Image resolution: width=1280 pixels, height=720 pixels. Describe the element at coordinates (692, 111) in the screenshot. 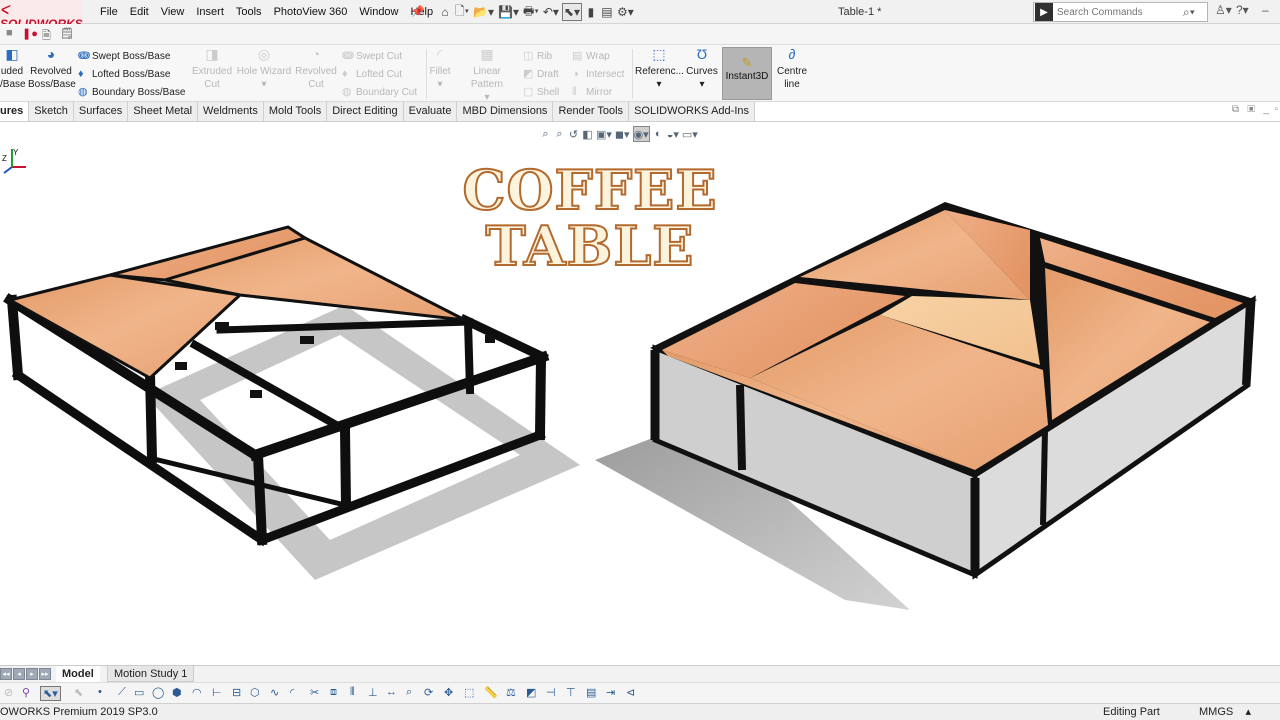

I see `tab-solidworks-addins: SOLIDWORKS Add-Ins` at that location.